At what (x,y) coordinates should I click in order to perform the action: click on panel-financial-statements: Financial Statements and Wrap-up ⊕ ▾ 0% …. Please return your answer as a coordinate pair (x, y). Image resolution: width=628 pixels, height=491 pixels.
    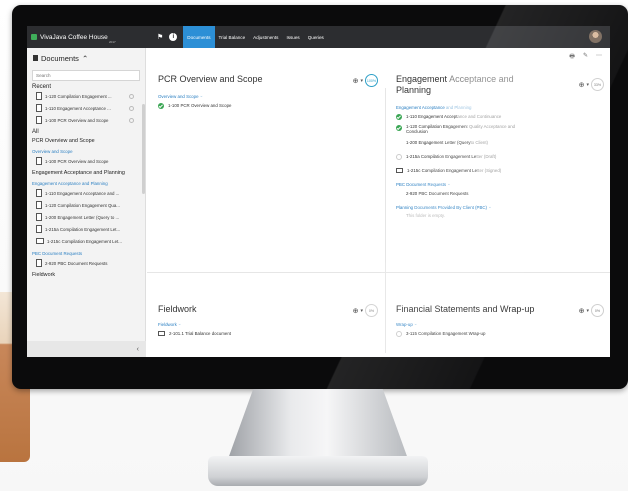
    Looking at the image, I should click on (500, 321).